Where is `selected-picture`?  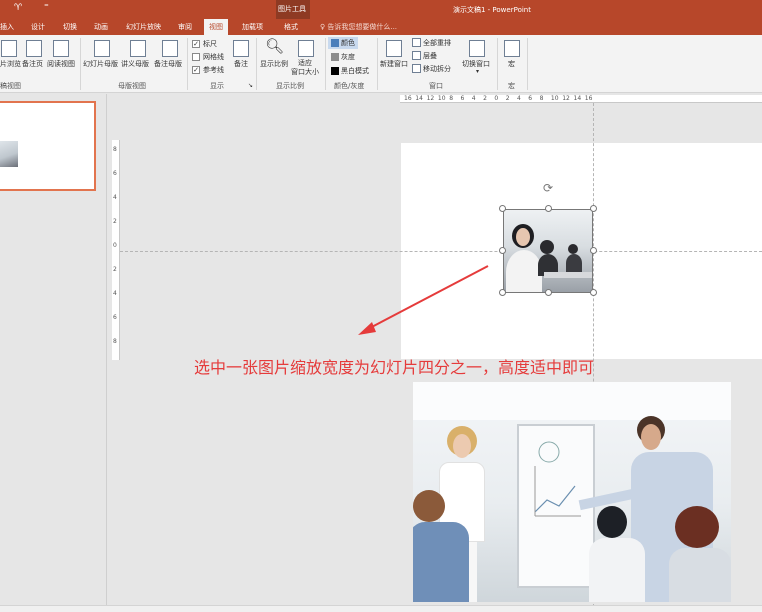 selected-picture is located at coordinates (548, 251).